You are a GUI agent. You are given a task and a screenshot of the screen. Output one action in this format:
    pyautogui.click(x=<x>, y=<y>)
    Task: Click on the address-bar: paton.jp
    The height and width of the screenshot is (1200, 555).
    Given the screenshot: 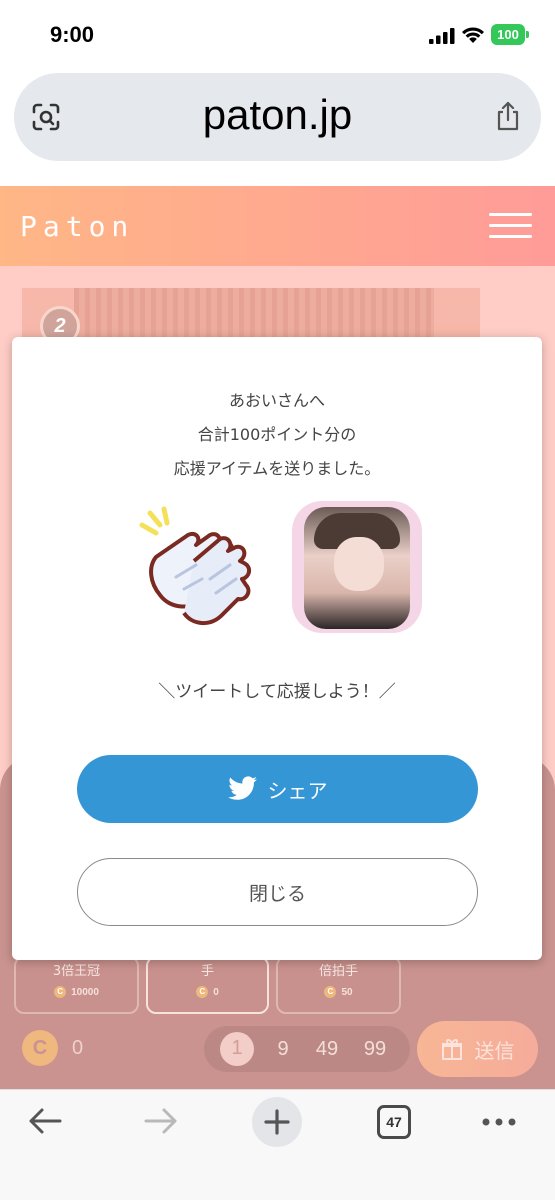 What is the action you would take?
    pyautogui.click(x=277, y=117)
    